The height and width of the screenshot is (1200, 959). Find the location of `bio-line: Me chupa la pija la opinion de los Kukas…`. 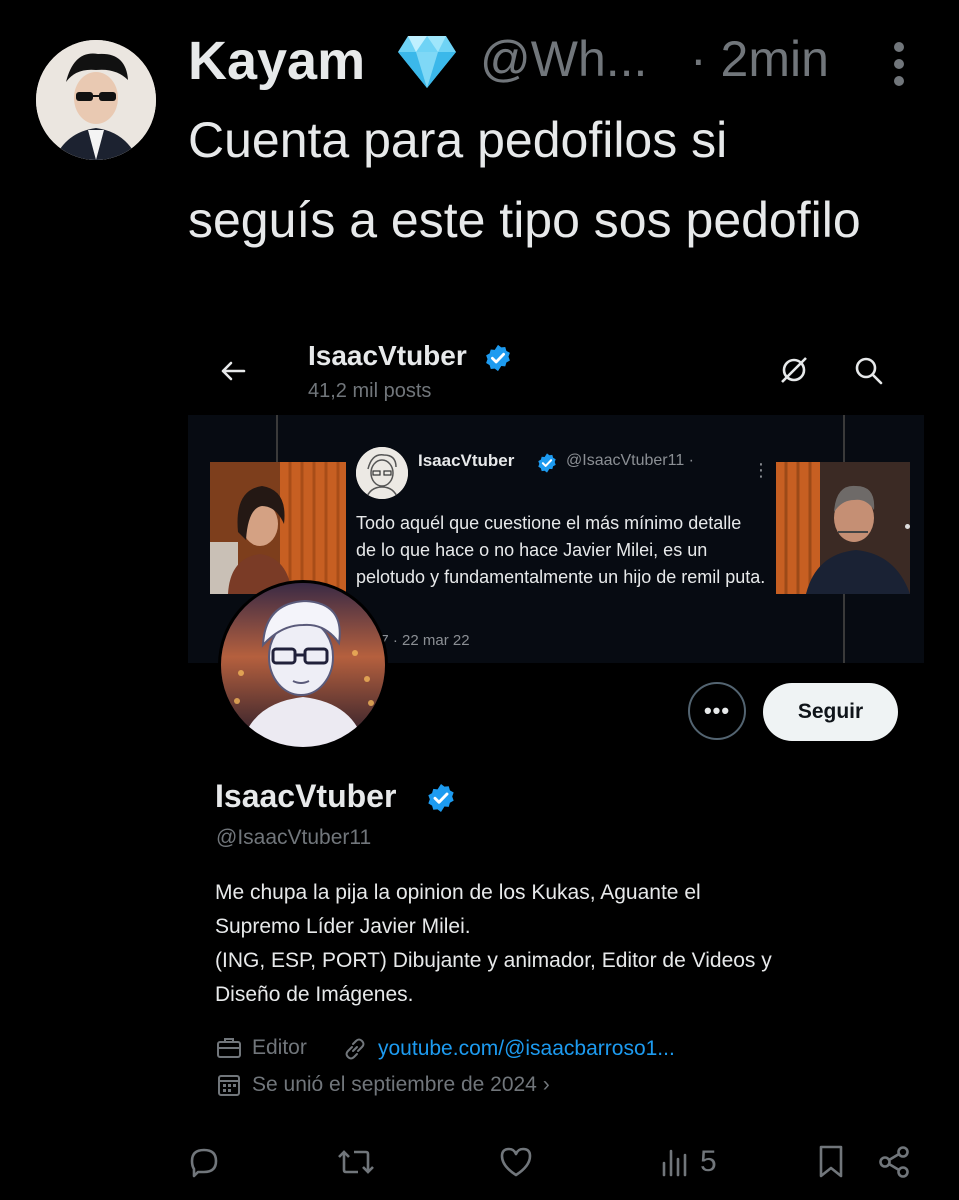

bio-line: Me chupa la pija la opinion de los Kukas… is located at coordinates (458, 892).